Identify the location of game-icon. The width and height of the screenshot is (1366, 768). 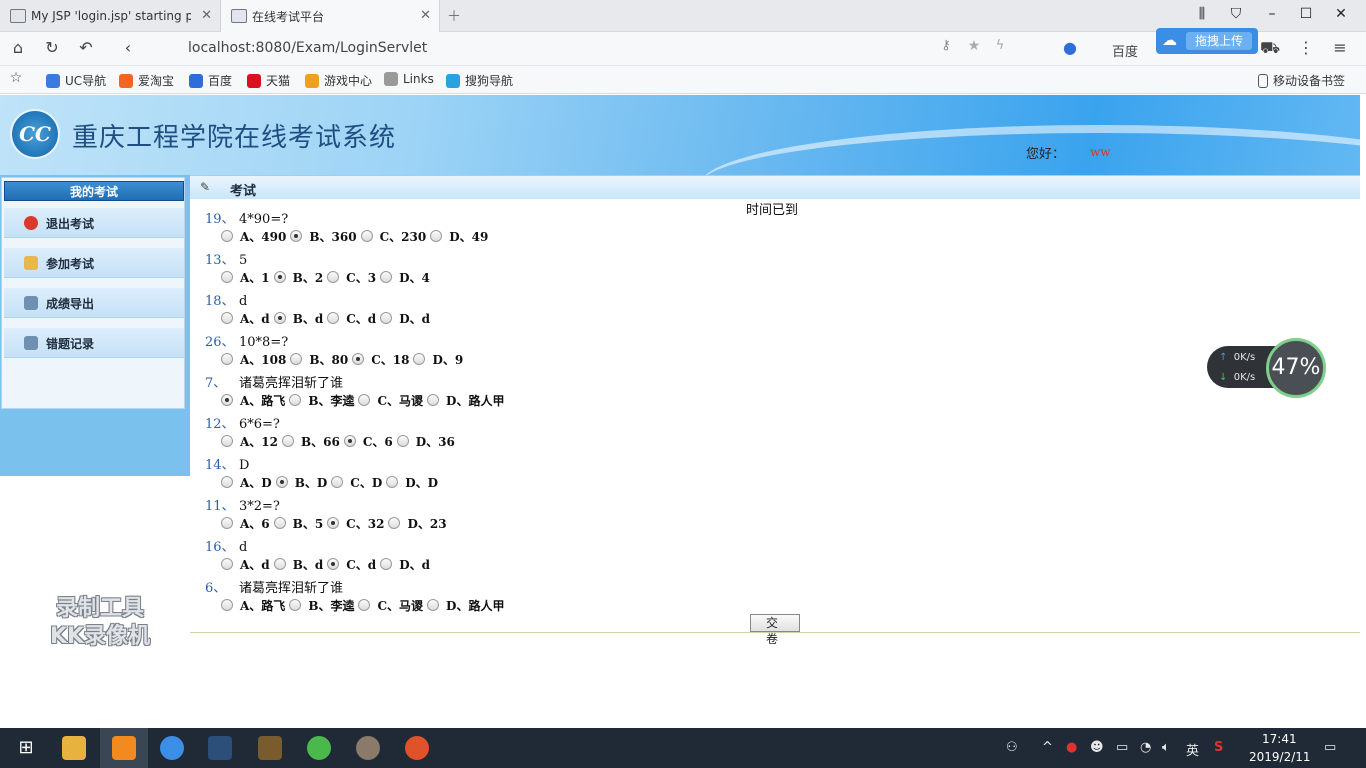
(270, 748).